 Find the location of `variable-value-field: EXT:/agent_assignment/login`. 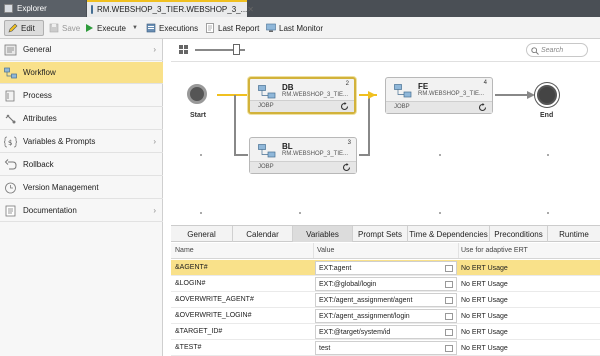

variable-value-field: EXT:/agent_assignment/login is located at coordinates (386, 316).